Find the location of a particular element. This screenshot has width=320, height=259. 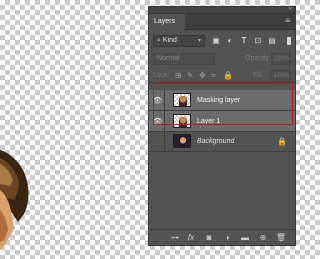

type-filter-icon: T is located at coordinates (244, 41).